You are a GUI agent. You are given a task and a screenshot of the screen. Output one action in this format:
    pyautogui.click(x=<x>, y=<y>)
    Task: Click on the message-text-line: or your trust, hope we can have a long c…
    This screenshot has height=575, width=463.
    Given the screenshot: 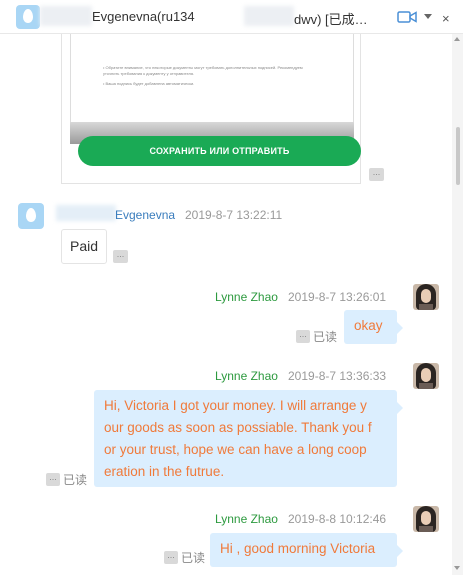 What is the action you would take?
    pyautogui.click(x=235, y=449)
    